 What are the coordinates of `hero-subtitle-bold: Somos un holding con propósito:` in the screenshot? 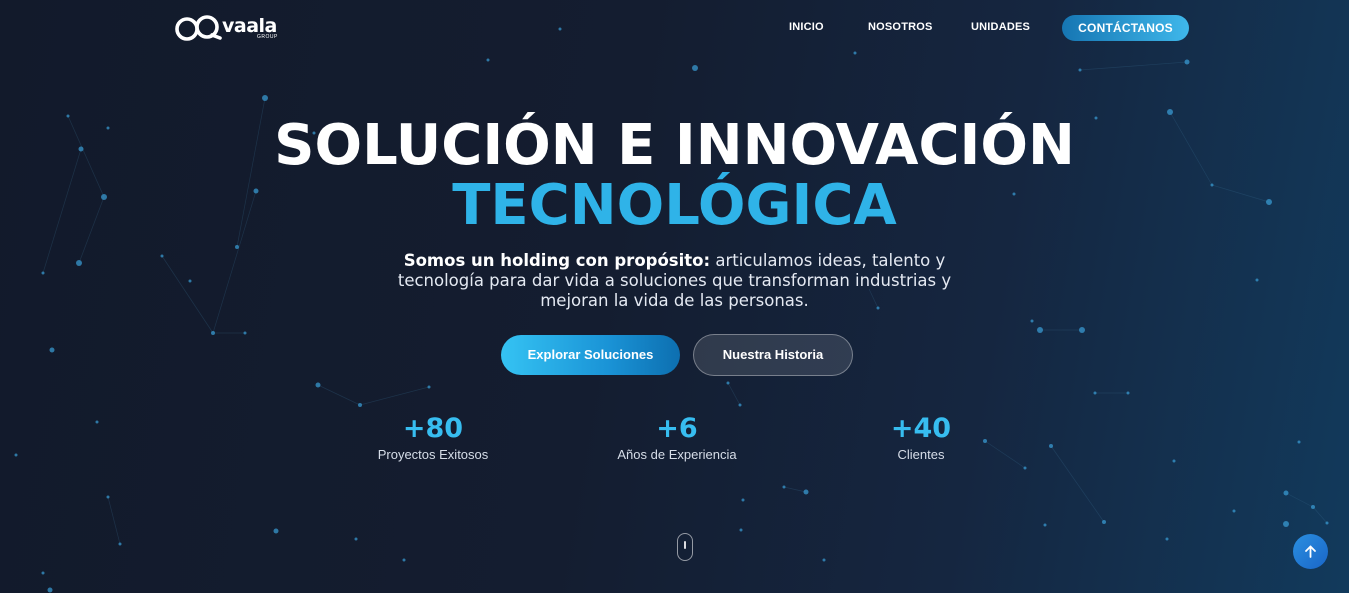 It's located at (557, 260).